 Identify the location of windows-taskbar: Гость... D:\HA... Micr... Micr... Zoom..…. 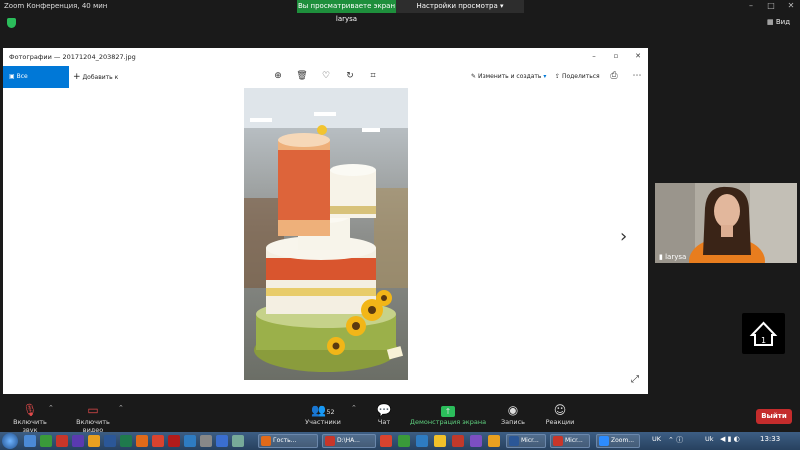
(400, 441).